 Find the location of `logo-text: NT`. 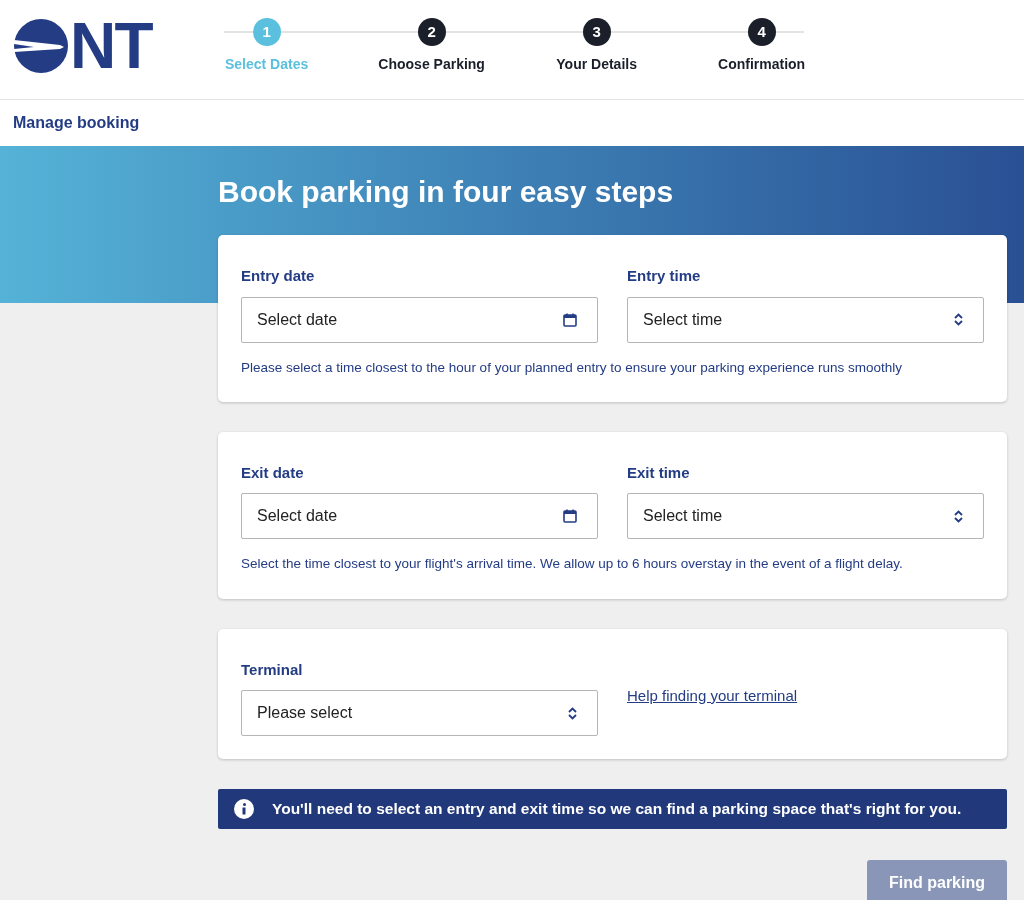

logo-text: NT is located at coordinates (111, 46).